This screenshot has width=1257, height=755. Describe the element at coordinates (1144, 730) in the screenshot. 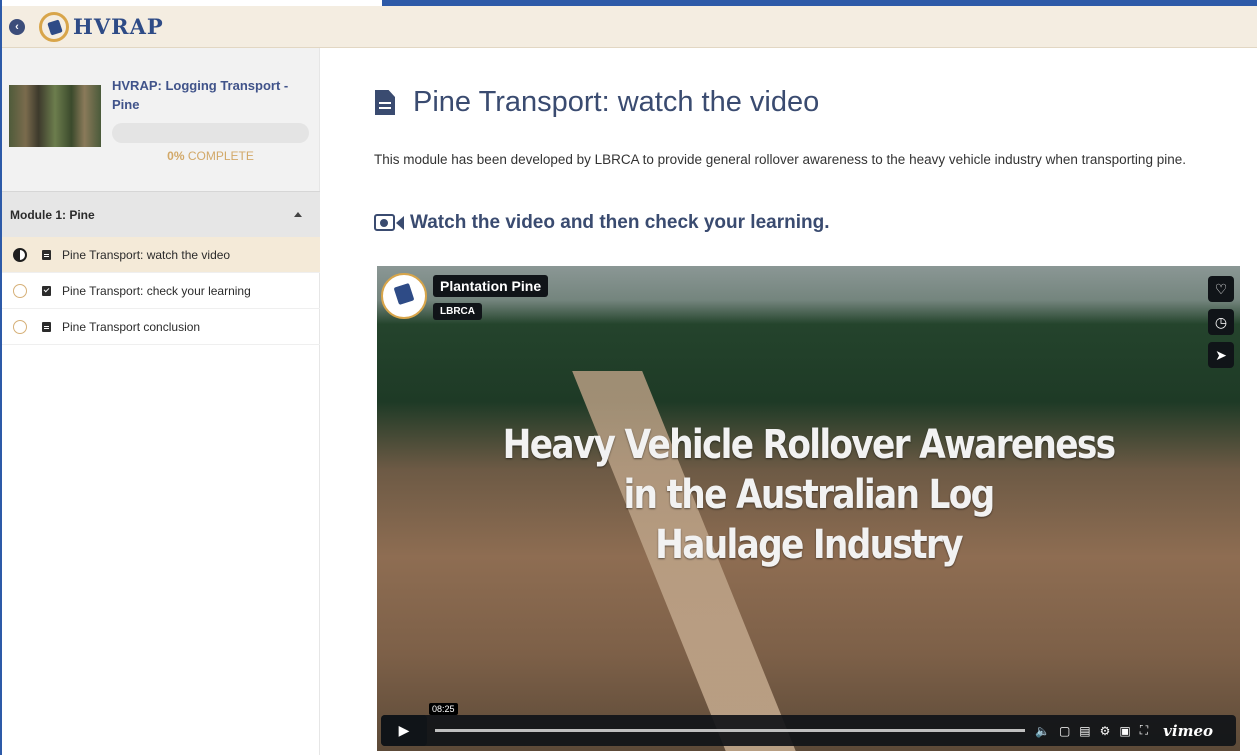

I see `fullscreen-icon: ⛶` at that location.